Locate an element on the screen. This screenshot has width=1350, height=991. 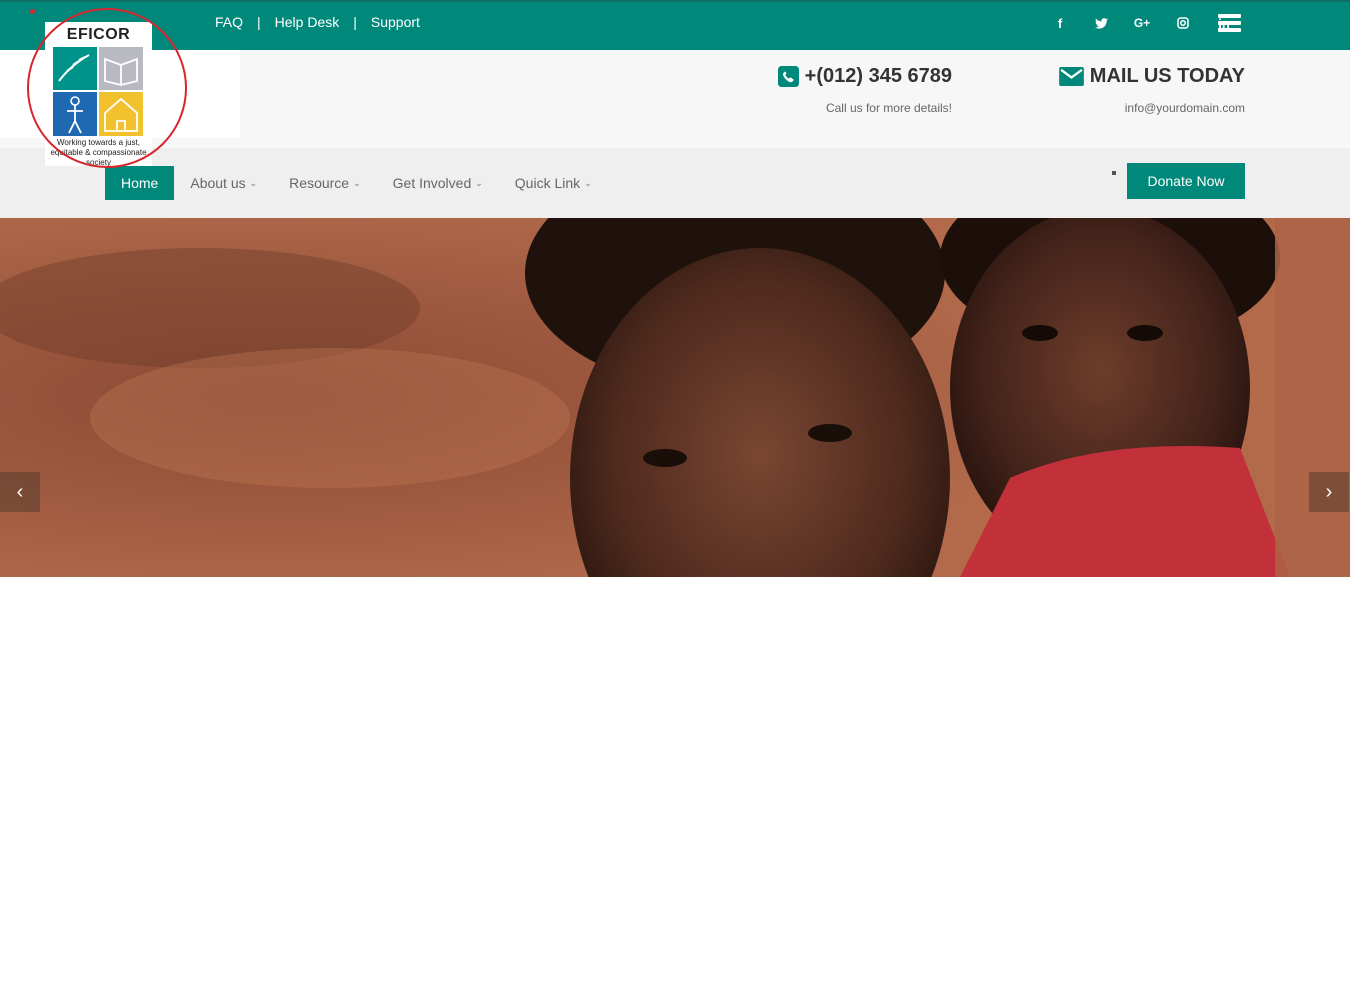
hamburger-icon is located at coordinates (1229, 23).